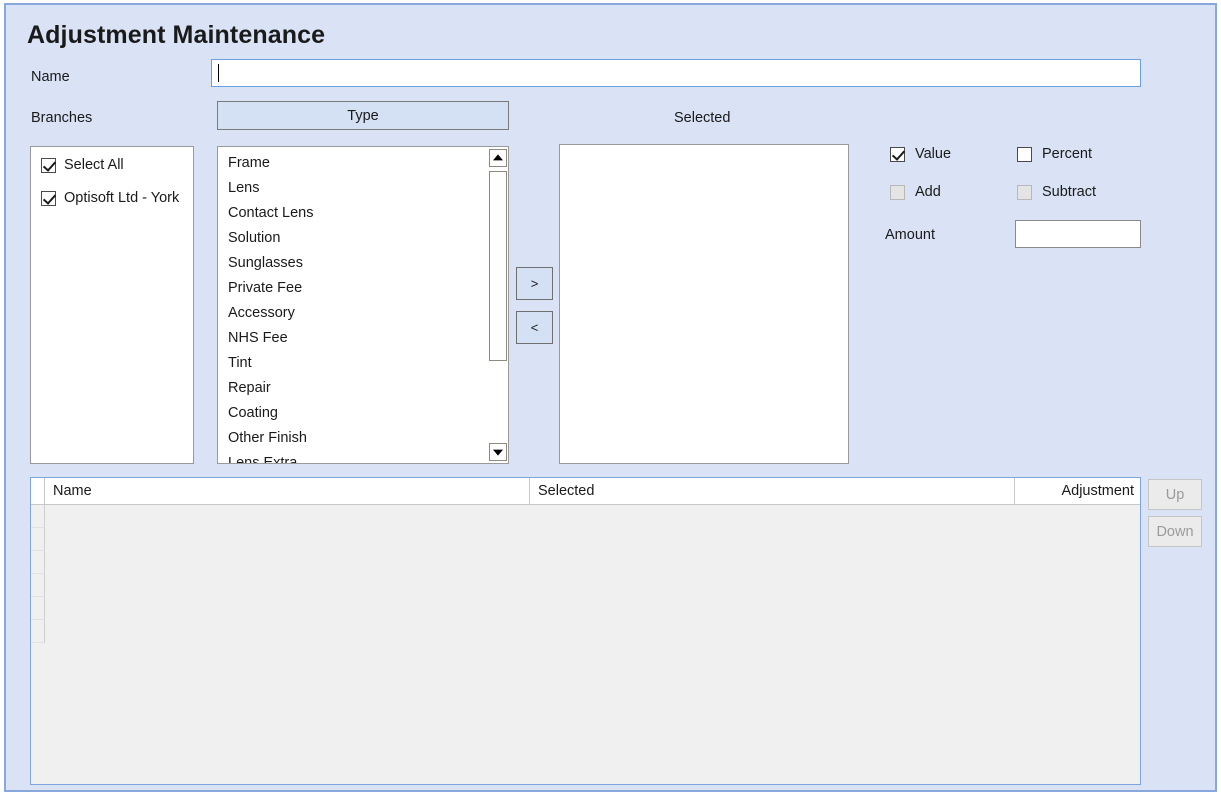 The width and height of the screenshot is (1221, 795). What do you see at coordinates (772, 491) in the screenshot?
I see `grid-column-header-selected: Selected` at bounding box center [772, 491].